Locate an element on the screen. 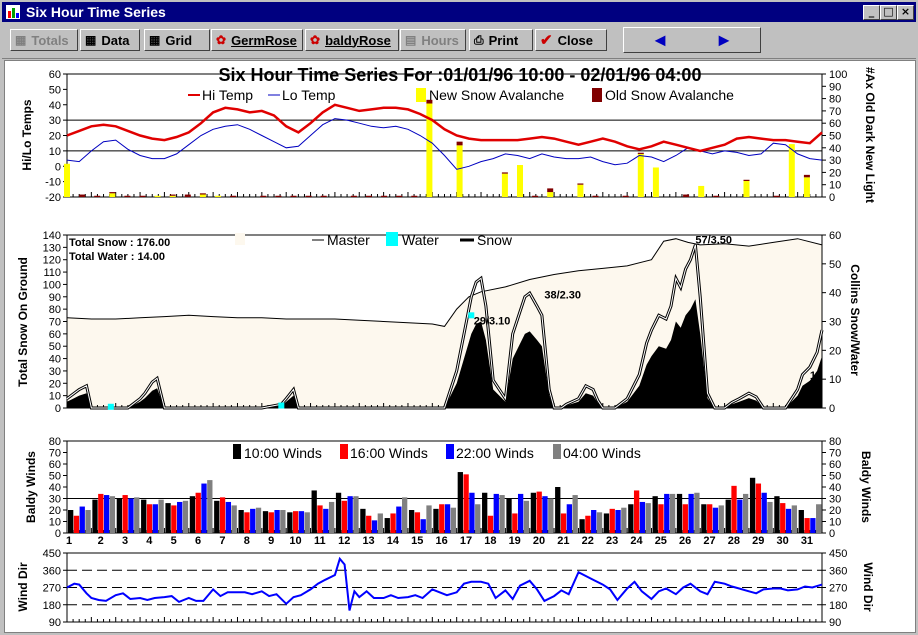 The image size is (918, 635). snow-legend: Master Water Snow is located at coordinates (374, 240).